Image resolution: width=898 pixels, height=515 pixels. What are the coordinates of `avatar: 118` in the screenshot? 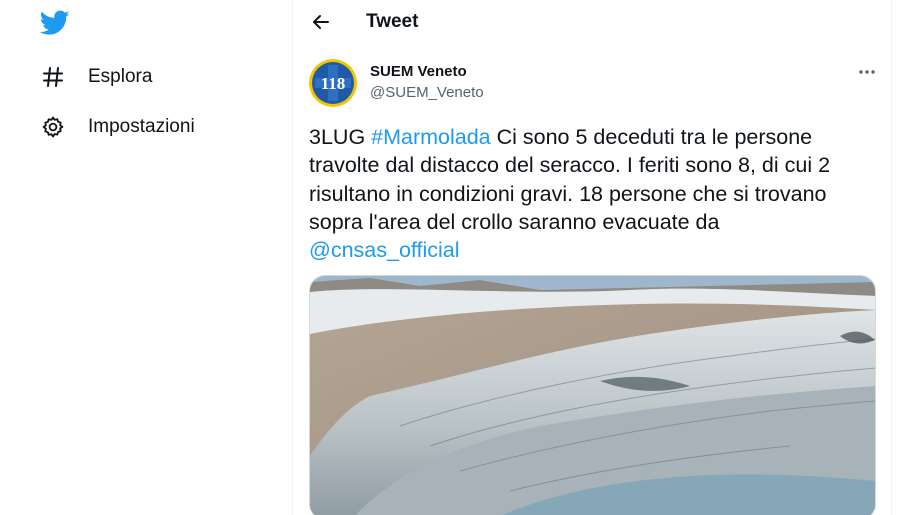 It's located at (333, 83).